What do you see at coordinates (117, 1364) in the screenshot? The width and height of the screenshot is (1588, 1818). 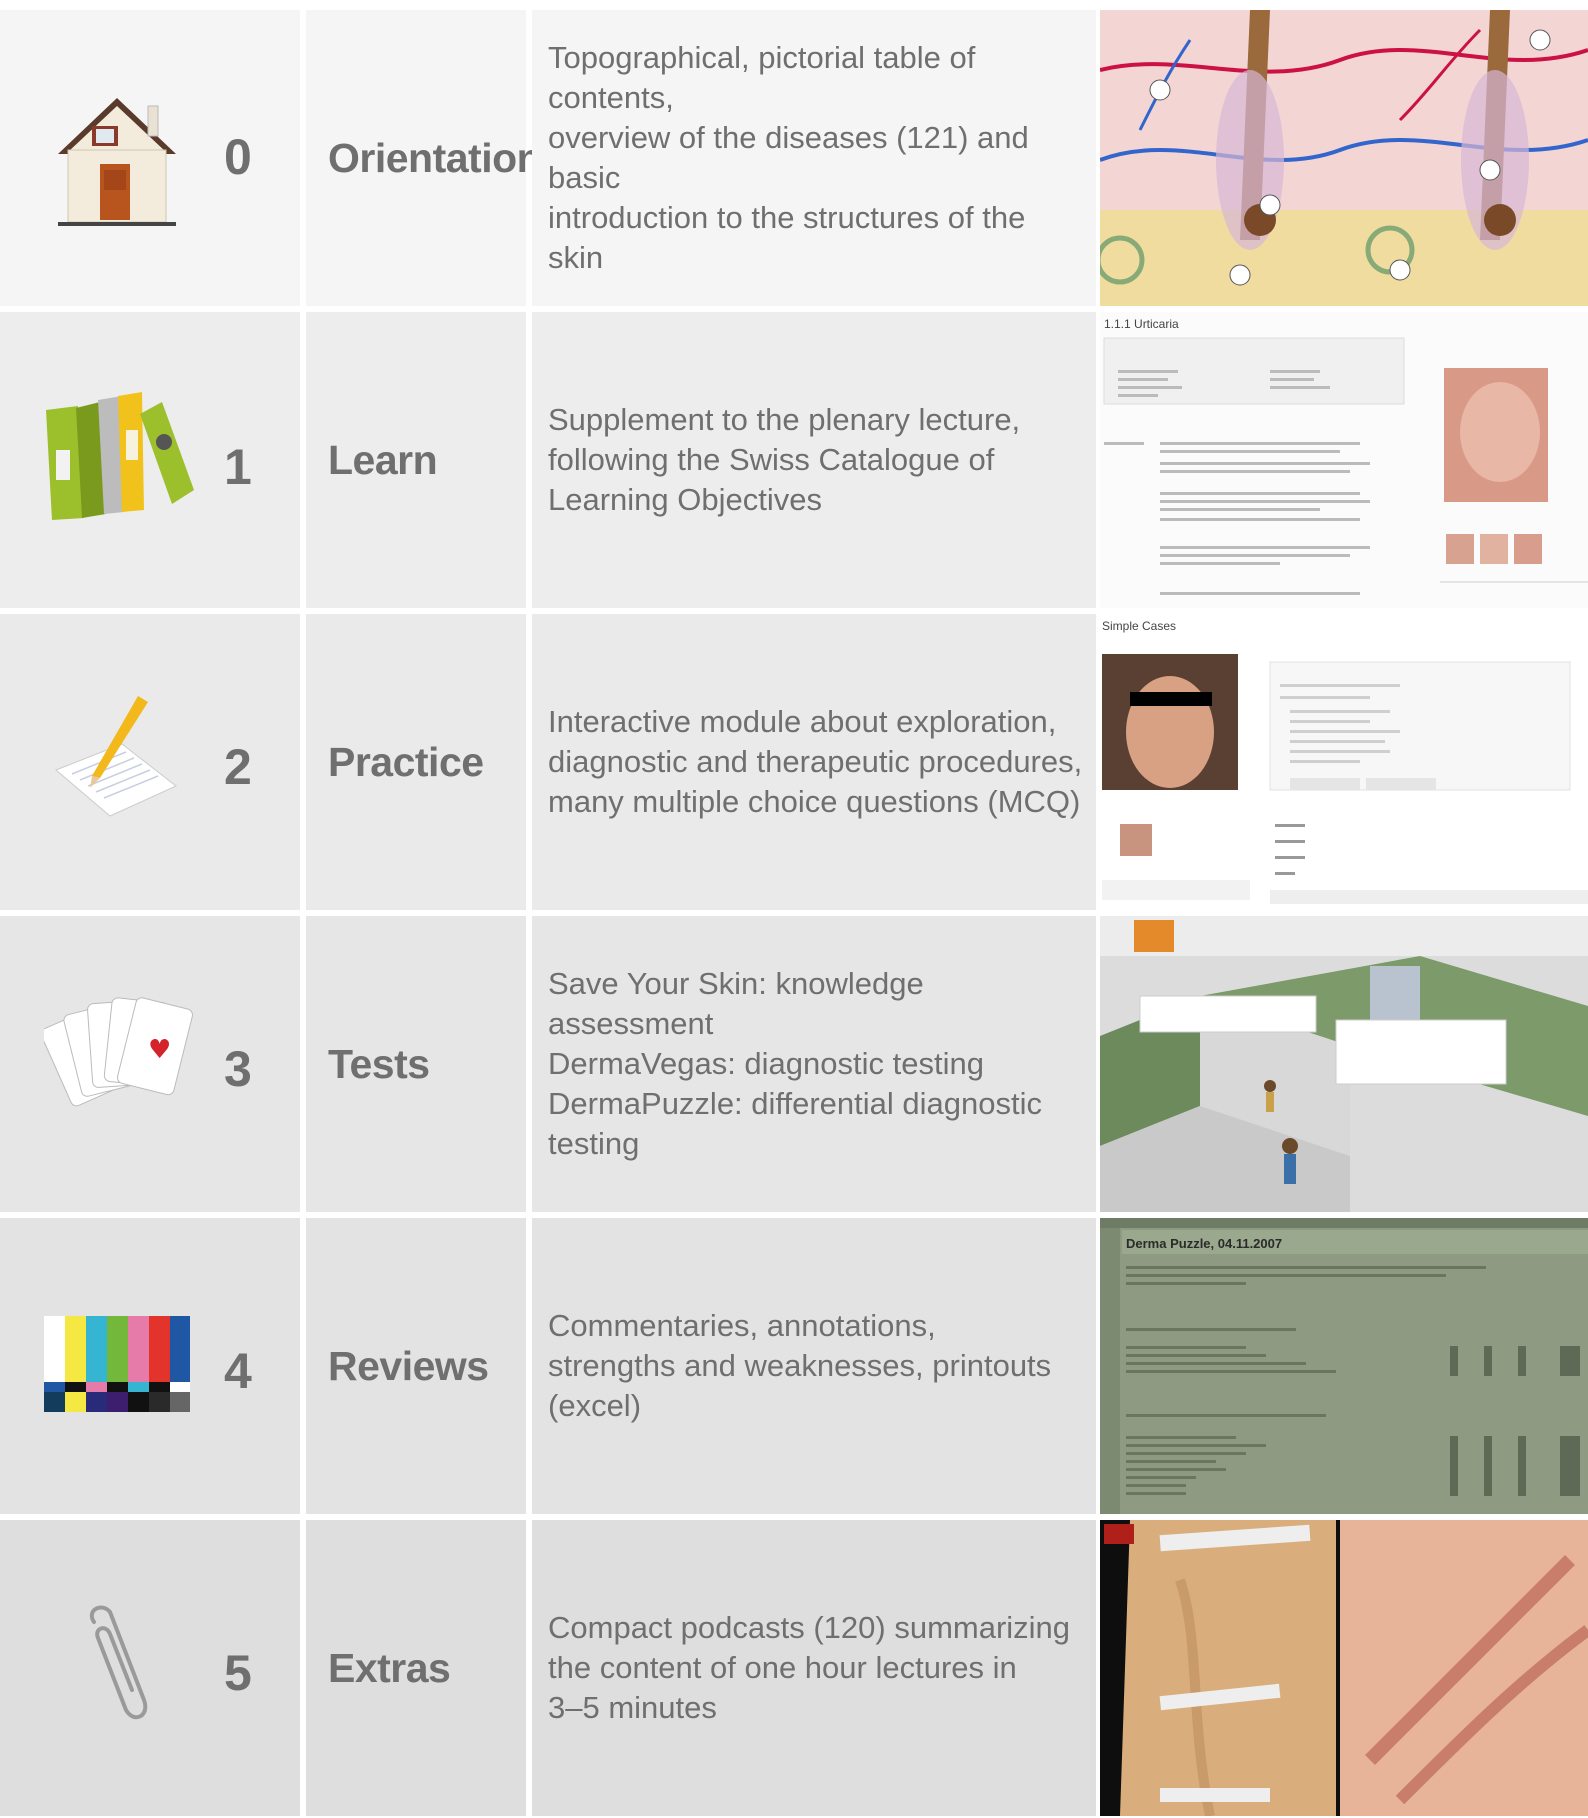 I see `color-bars-icon` at bounding box center [117, 1364].